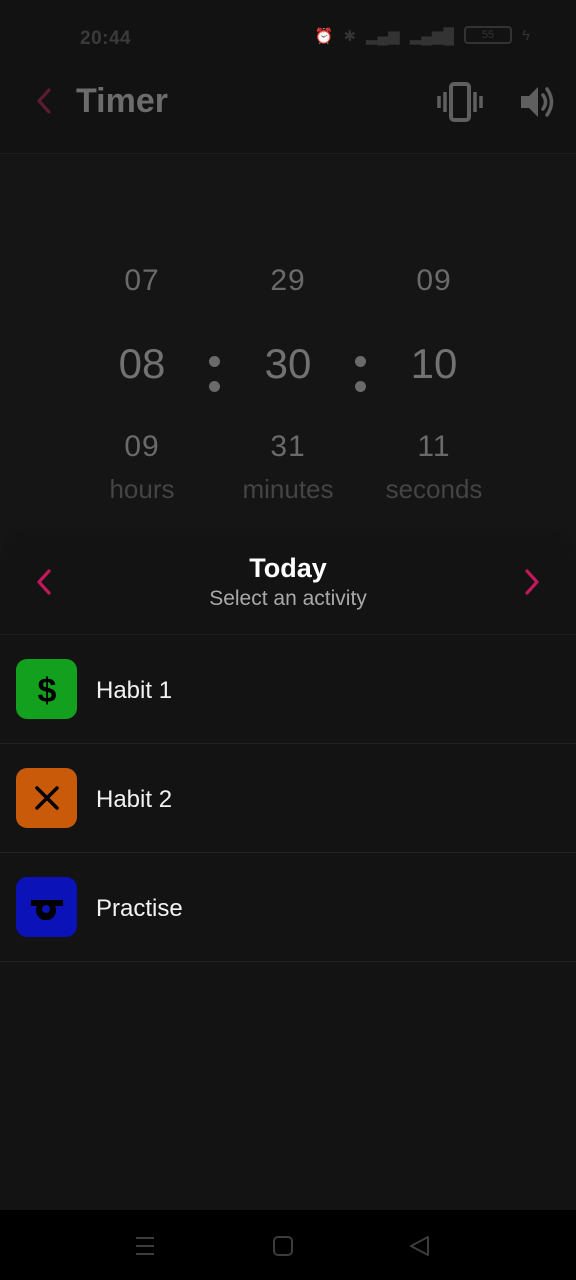 The image size is (576, 1280). What do you see at coordinates (134, 799) in the screenshot?
I see `activity-label: Habit 2` at bounding box center [134, 799].